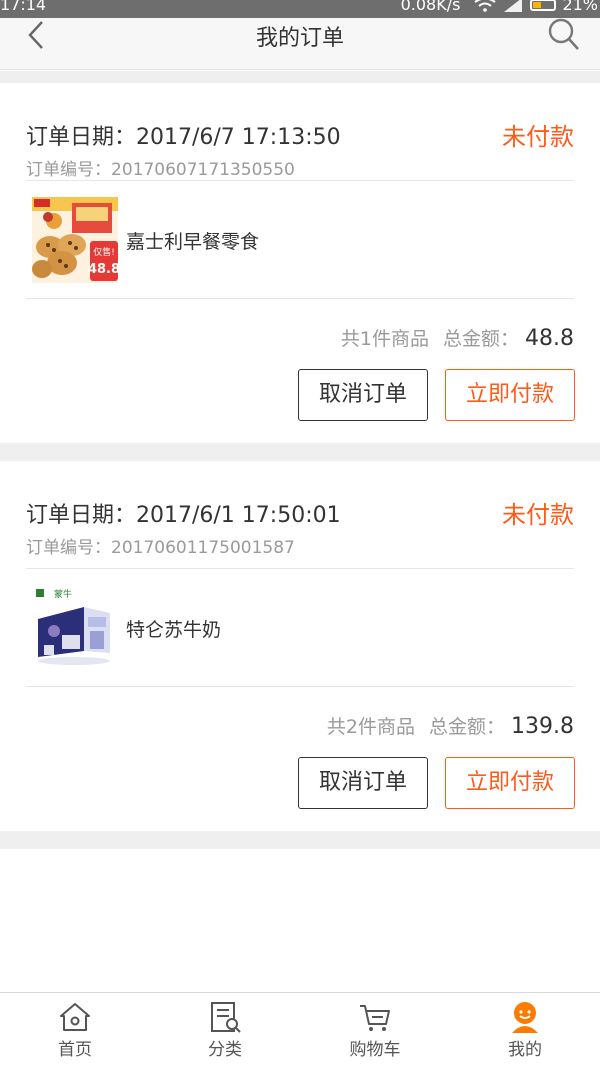  I want to click on battery-icon, so click(543, 5).